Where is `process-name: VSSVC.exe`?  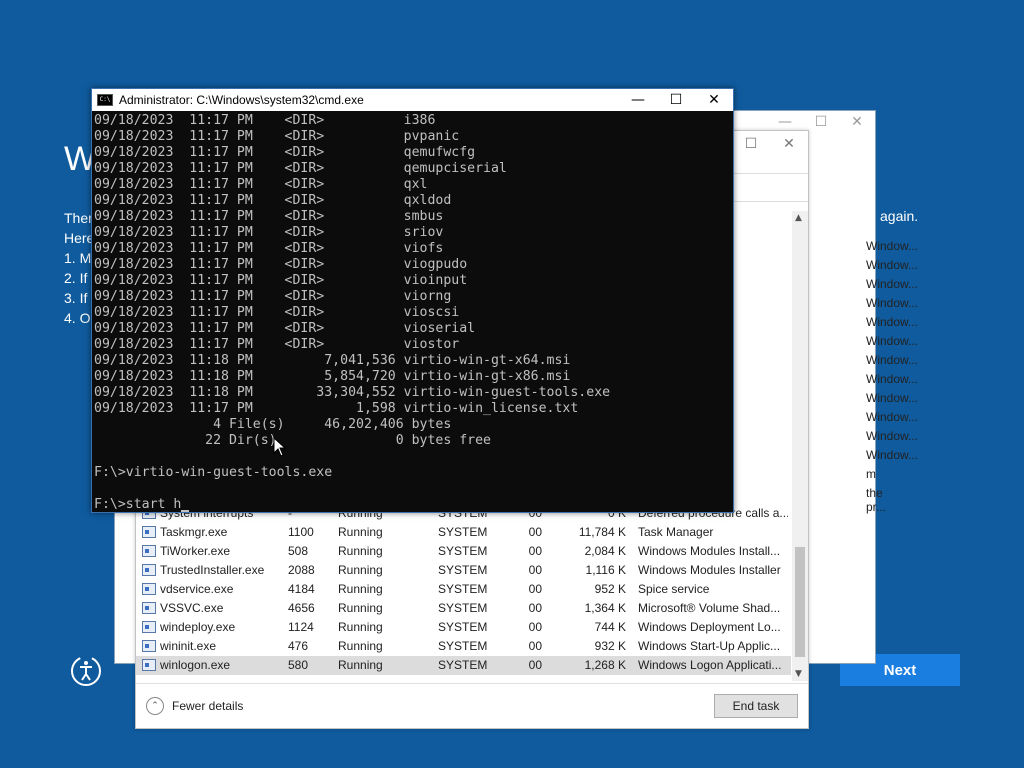 process-name: VSSVC.exe is located at coordinates (192, 608).